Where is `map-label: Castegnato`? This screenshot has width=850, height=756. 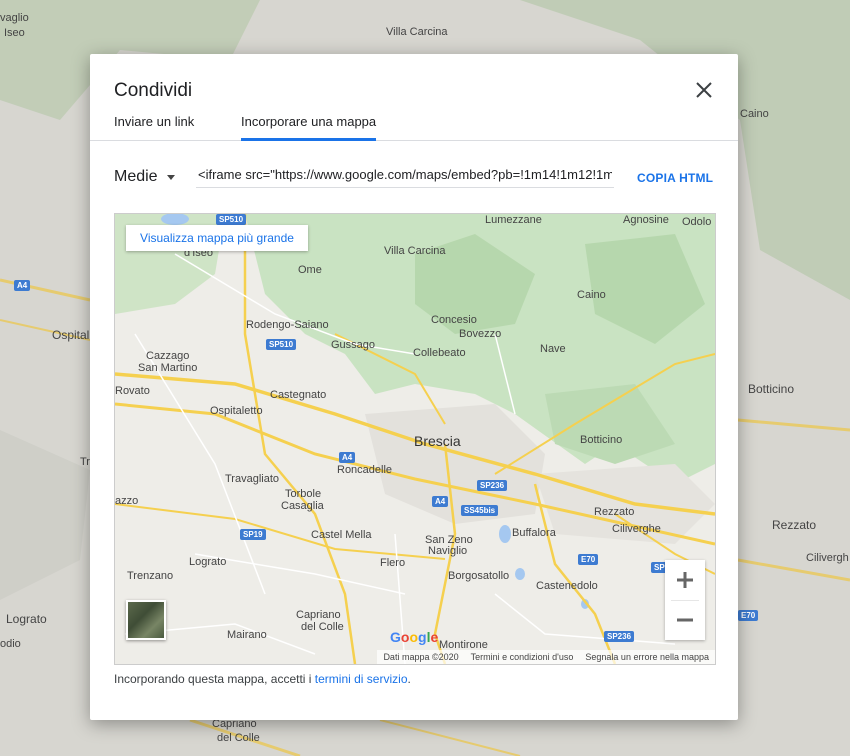
map-label: Castegnato is located at coordinates (298, 395).